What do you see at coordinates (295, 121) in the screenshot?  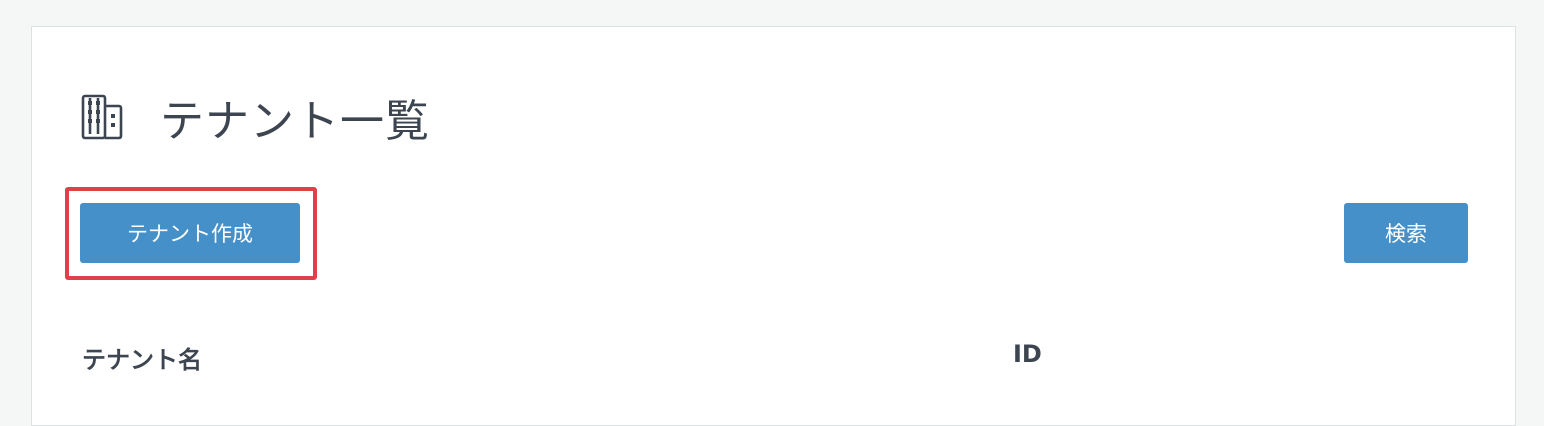 I see `page-title: テナント一覧` at bounding box center [295, 121].